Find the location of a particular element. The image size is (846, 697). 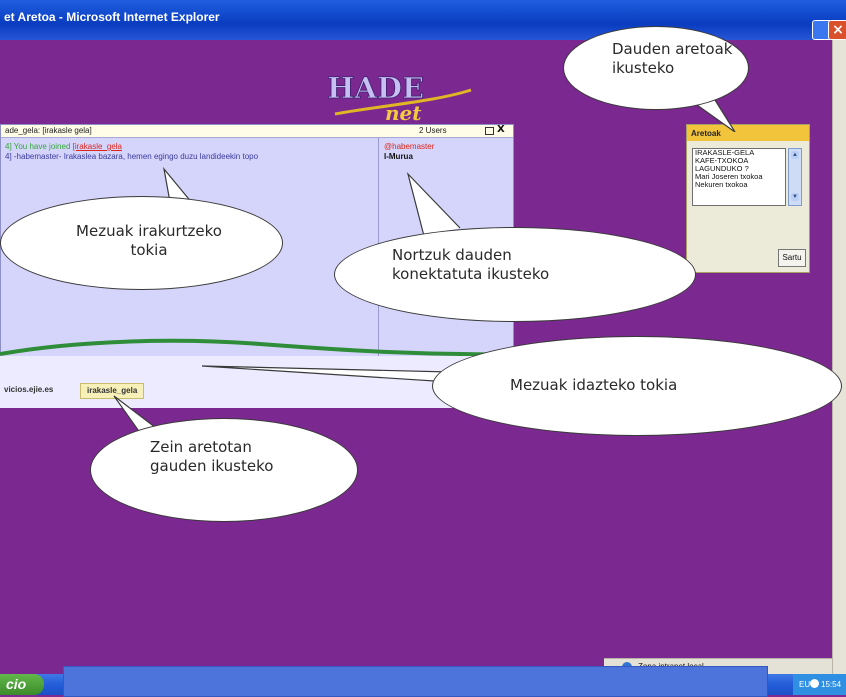

enter-room-button: Sartu is located at coordinates (792, 258).